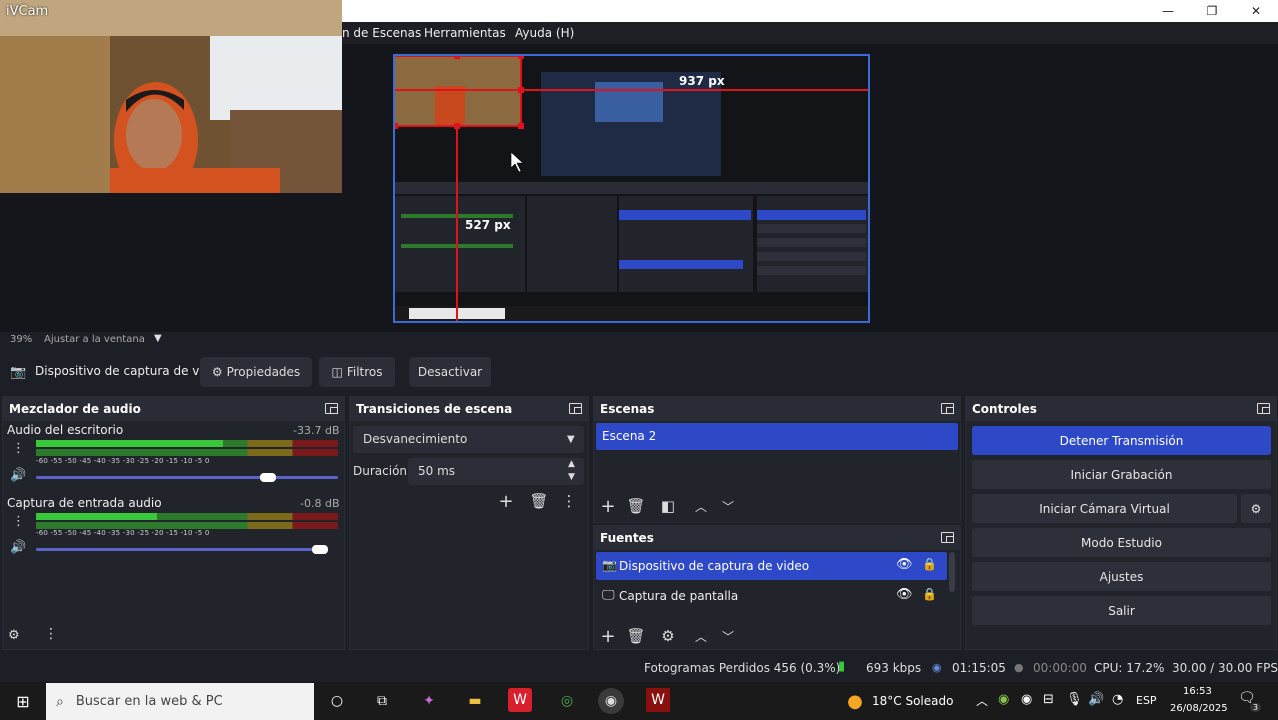 The image size is (1278, 720). I want to click on advanced-audio-icon: ⚙, so click(14, 635).